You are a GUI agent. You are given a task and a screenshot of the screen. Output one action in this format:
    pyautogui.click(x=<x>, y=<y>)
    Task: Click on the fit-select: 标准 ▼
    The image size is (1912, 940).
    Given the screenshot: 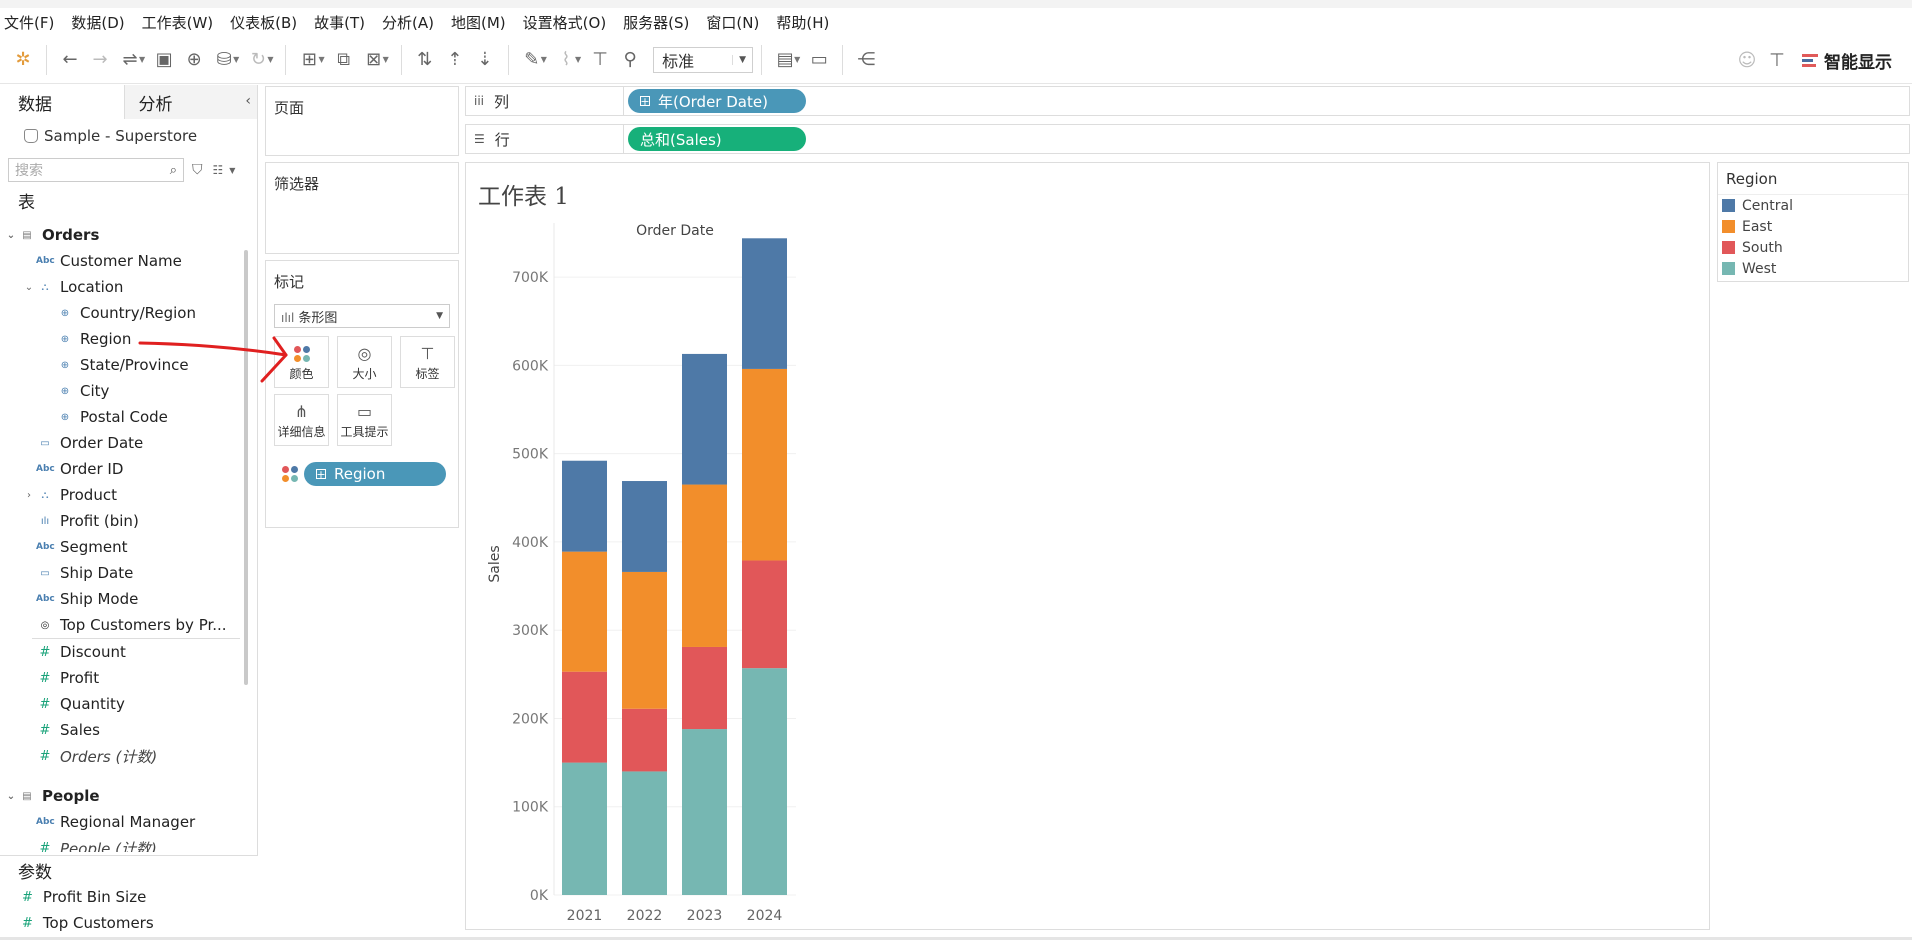 What is the action you would take?
    pyautogui.click(x=703, y=59)
    